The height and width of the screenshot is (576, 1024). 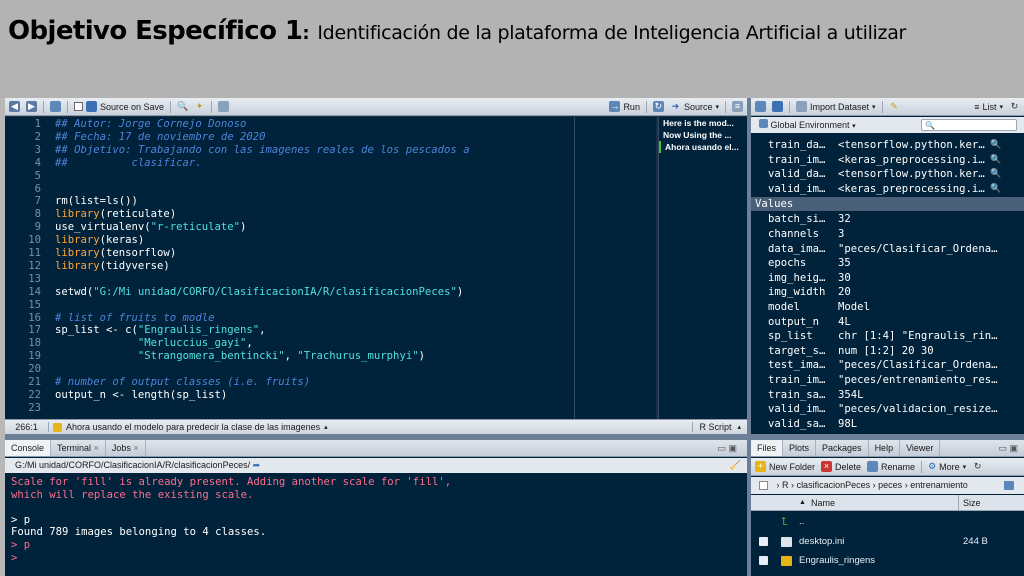 I want to click on go-to-working-dir-icon, so click(x=1009, y=485).